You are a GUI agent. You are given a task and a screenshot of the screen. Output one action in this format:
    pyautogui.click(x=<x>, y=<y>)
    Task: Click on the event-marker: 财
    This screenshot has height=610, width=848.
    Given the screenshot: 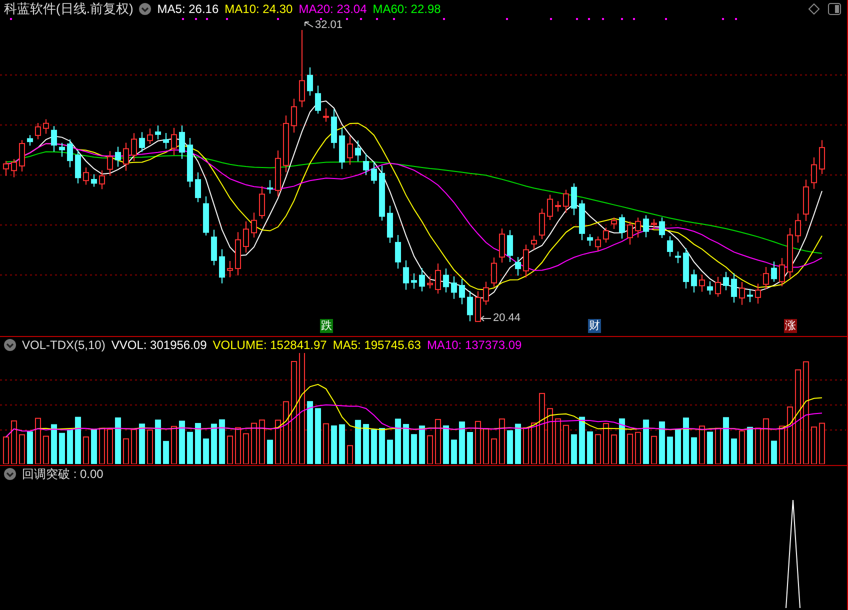 What is the action you would take?
    pyautogui.click(x=594, y=326)
    